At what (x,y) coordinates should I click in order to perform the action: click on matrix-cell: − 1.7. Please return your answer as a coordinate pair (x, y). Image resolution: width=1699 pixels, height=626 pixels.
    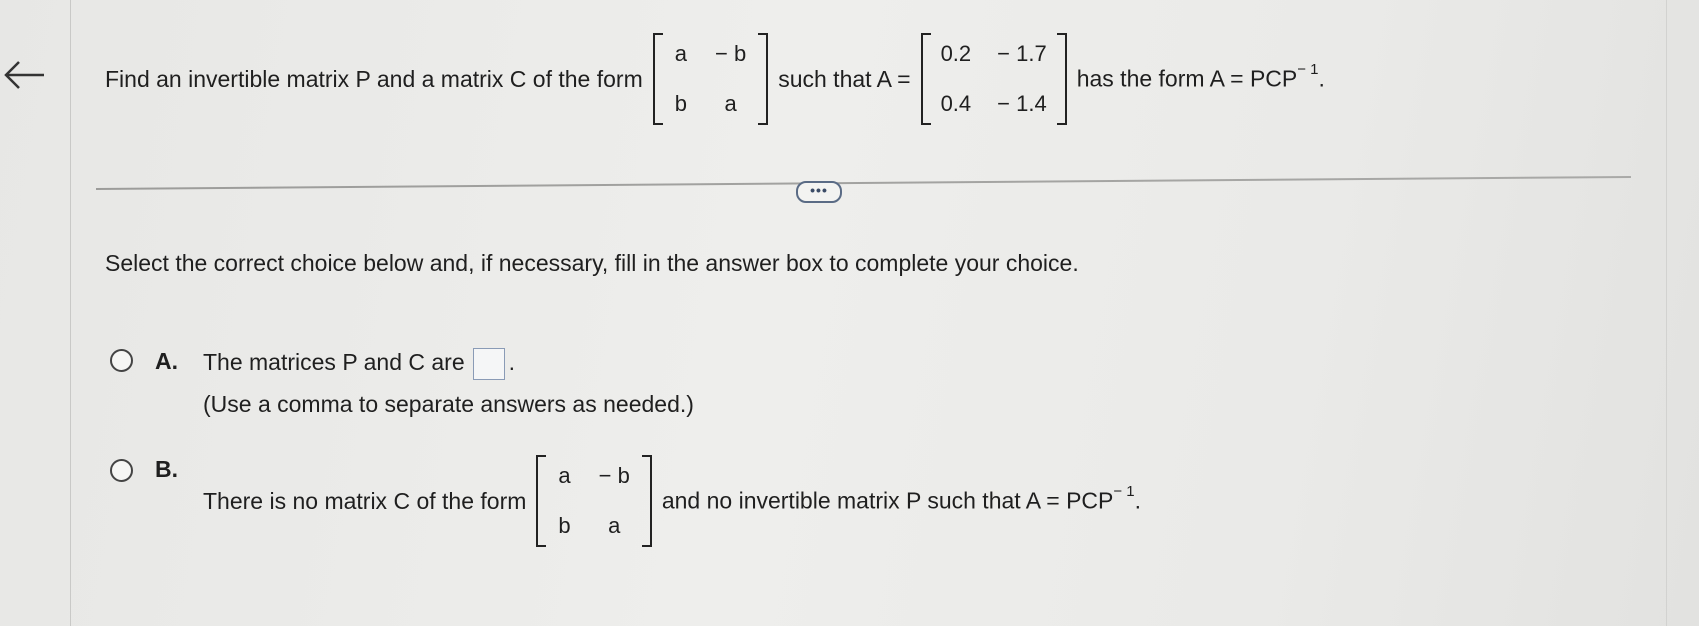
    Looking at the image, I should click on (1022, 53).